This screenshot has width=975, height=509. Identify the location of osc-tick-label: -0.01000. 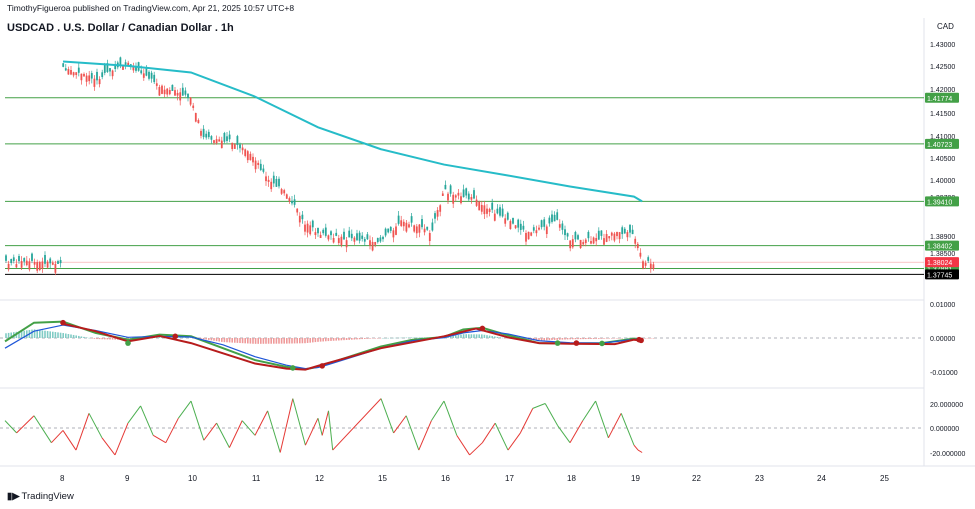
(944, 373).